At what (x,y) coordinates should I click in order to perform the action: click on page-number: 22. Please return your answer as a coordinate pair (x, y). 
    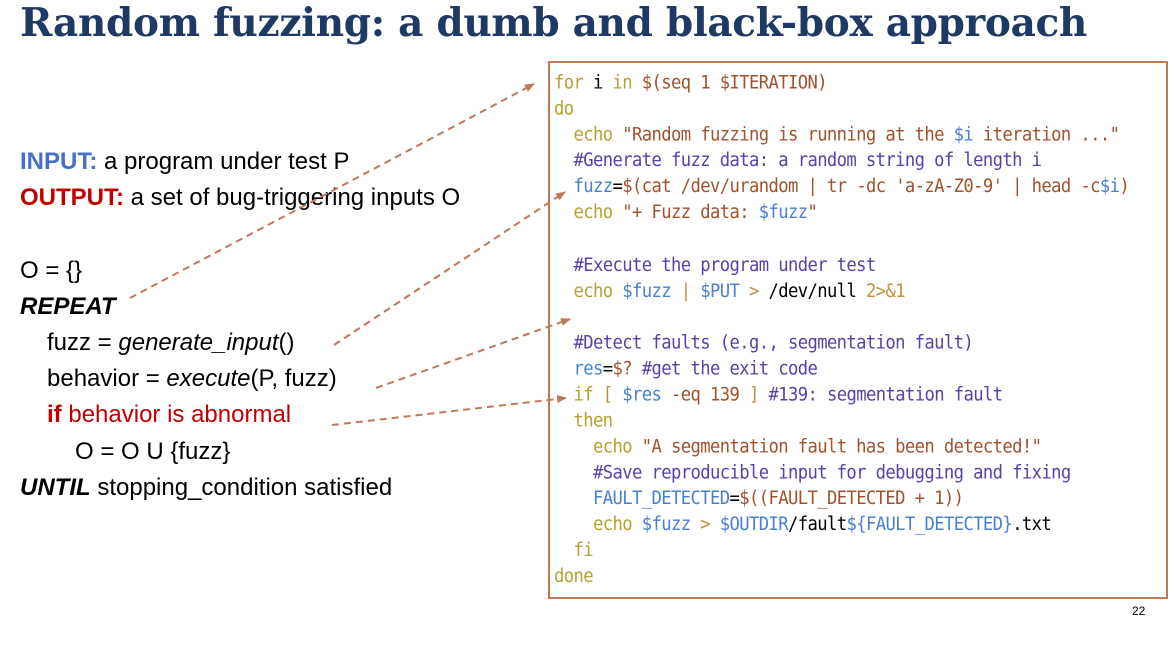
    Looking at the image, I should click on (1139, 611).